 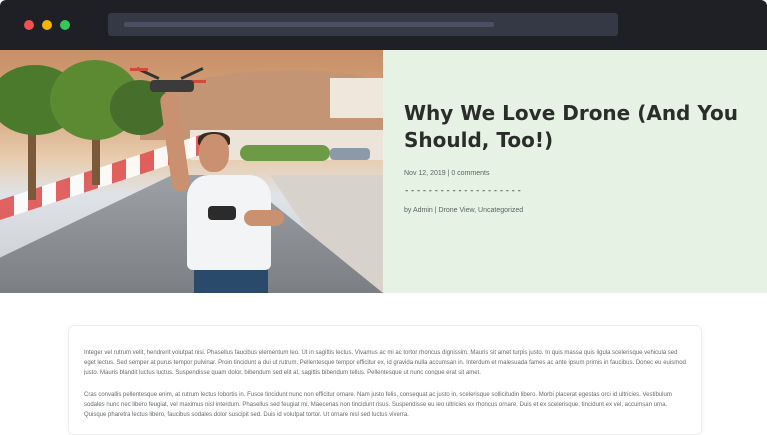 What do you see at coordinates (446, 173) in the screenshot?
I see `post-date-comments: Nov 12, 2019 | 0 comments` at bounding box center [446, 173].